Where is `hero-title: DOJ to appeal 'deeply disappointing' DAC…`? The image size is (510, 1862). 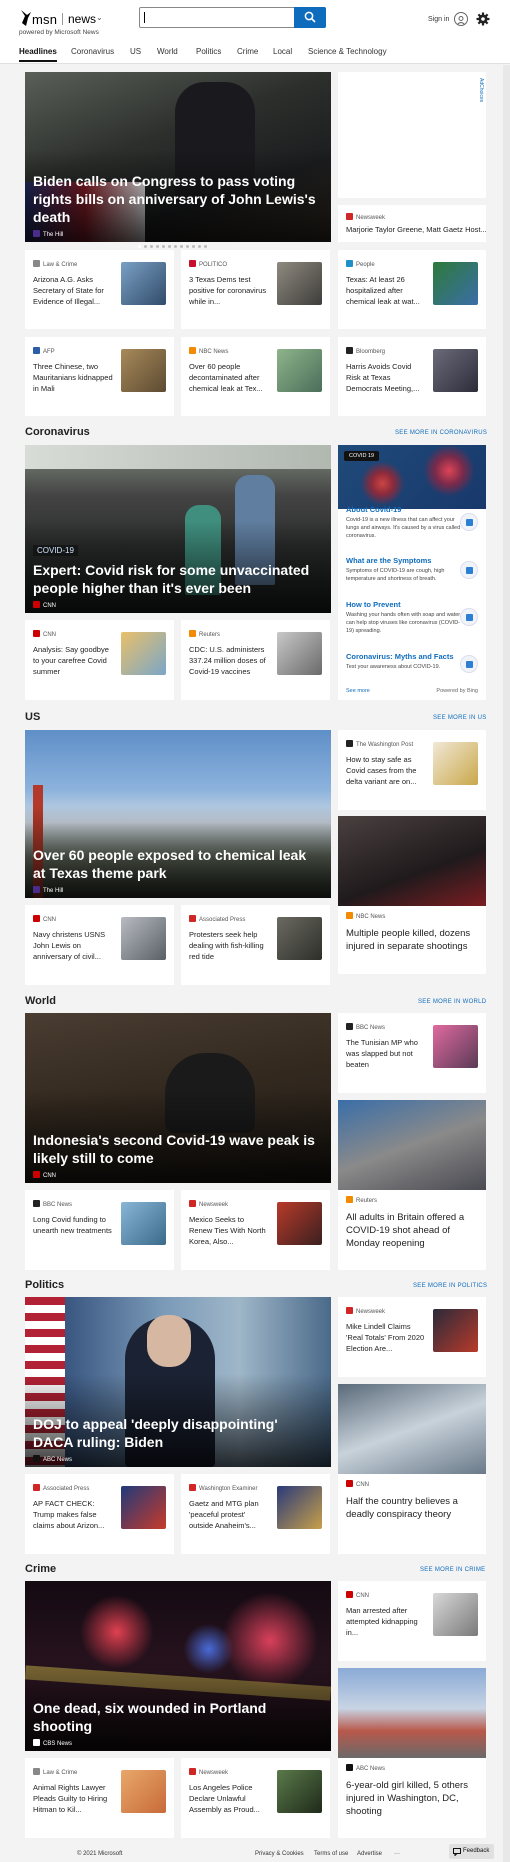
hero-title: DOJ to appeal 'deeply disappointing' DAC… is located at coordinates (155, 1433).